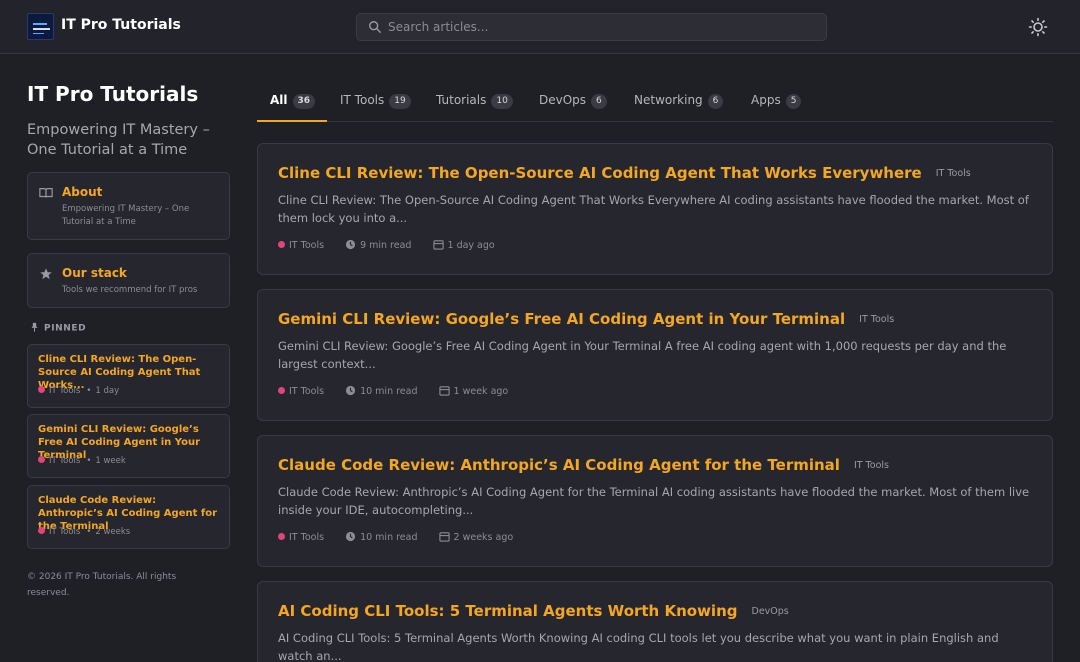 The image size is (1080, 662). What do you see at coordinates (78, 391) in the screenshot?
I see `pinned-item-meta: IT Tools • 1 day` at bounding box center [78, 391].